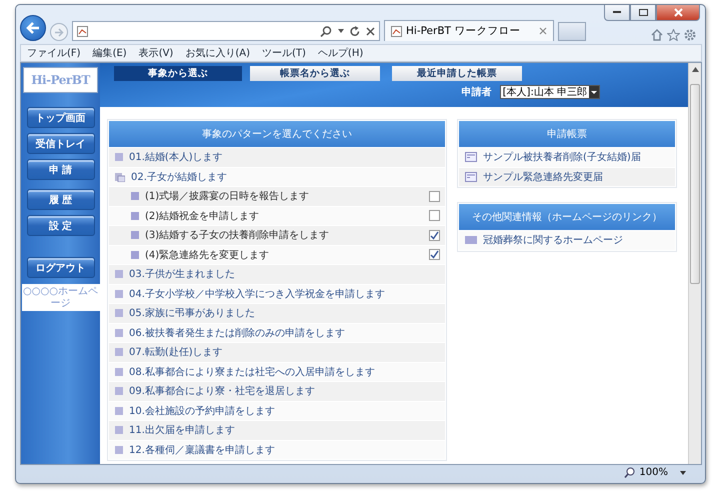 This screenshot has height=492, width=720. What do you see at coordinates (653, 472) in the screenshot?
I see `zoom-level: 100%` at bounding box center [653, 472].